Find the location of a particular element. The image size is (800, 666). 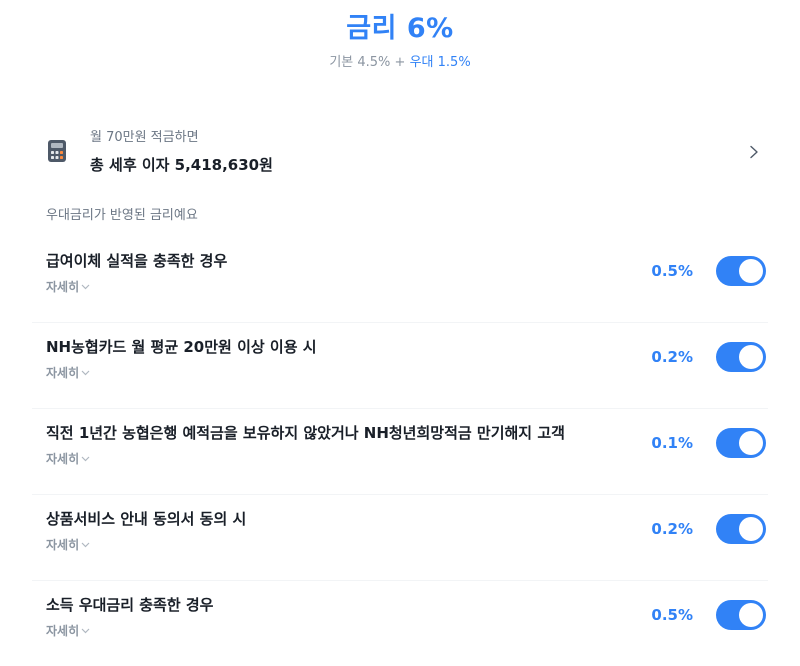

preferential-rate-caption: 우대금리가 반영된 금리예요 is located at coordinates (122, 215).